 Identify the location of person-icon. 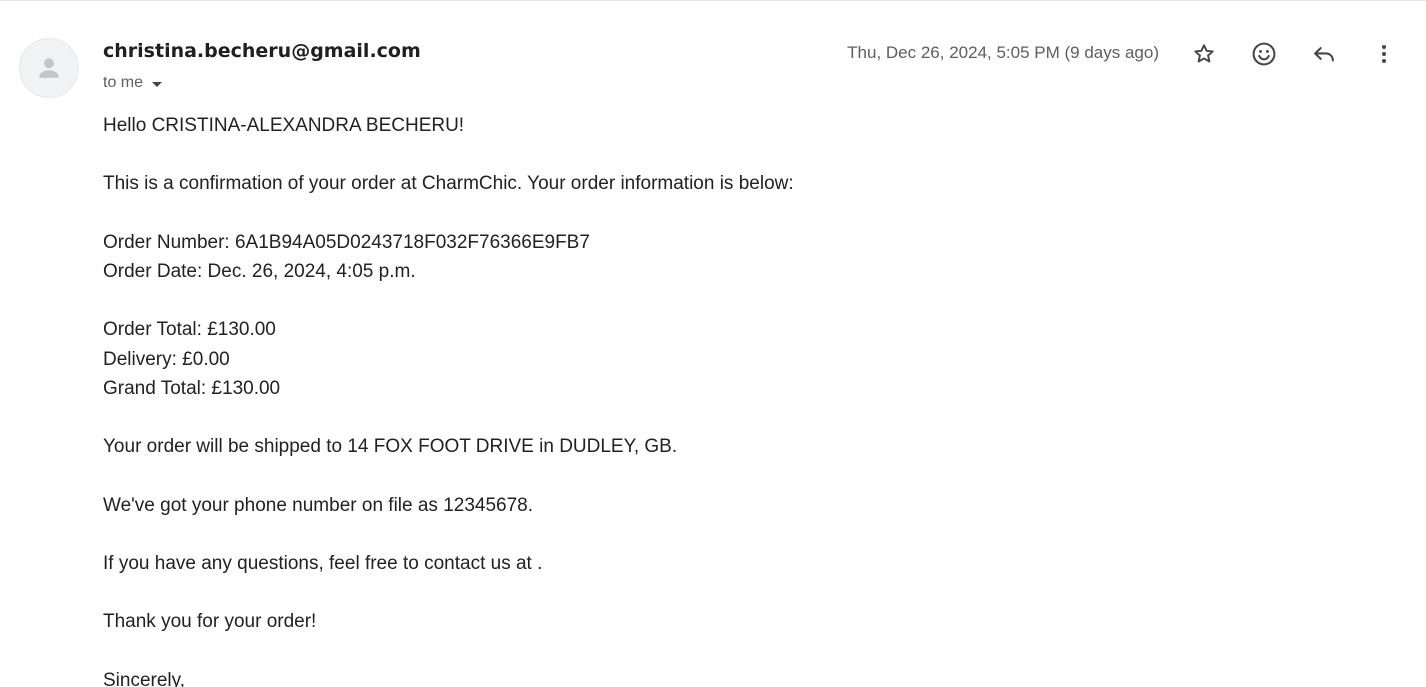
(49, 68).